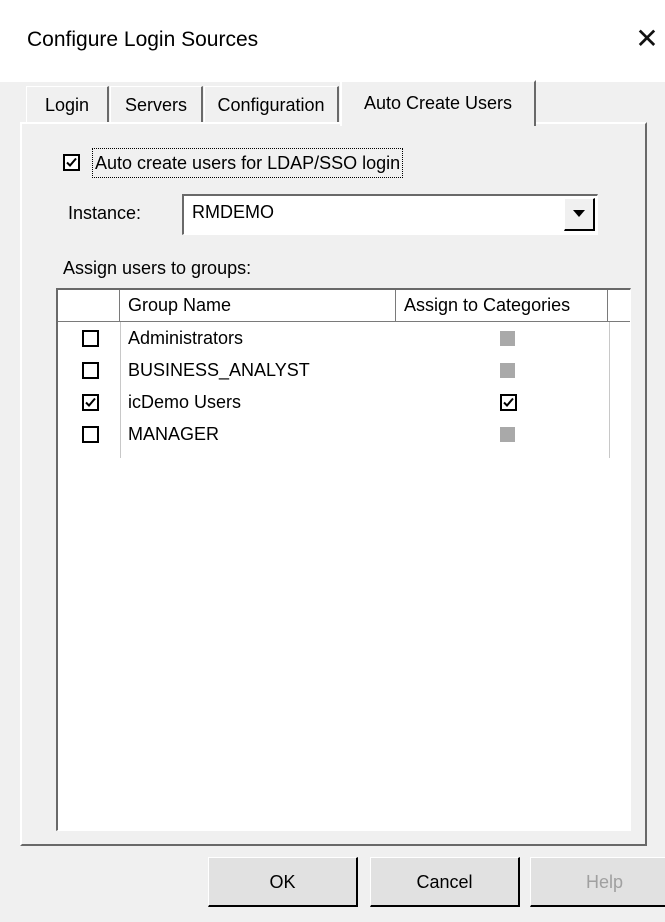  Describe the element at coordinates (89, 306) in the screenshot. I see `column-header-select` at that location.